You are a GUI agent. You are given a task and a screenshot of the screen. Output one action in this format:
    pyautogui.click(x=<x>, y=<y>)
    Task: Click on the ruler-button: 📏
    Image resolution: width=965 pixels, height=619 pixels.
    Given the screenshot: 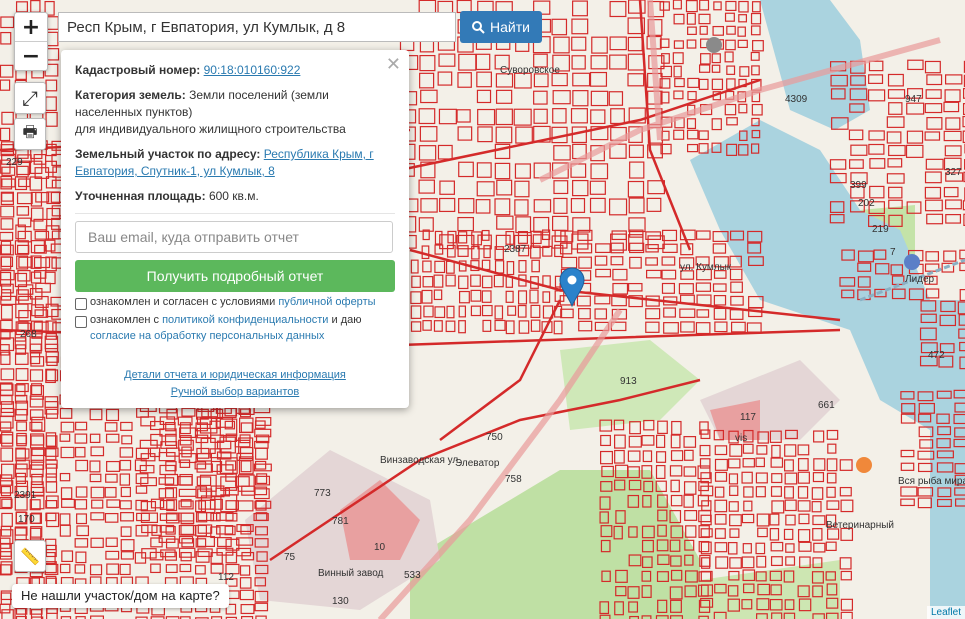 What is the action you would take?
    pyautogui.click(x=30, y=556)
    